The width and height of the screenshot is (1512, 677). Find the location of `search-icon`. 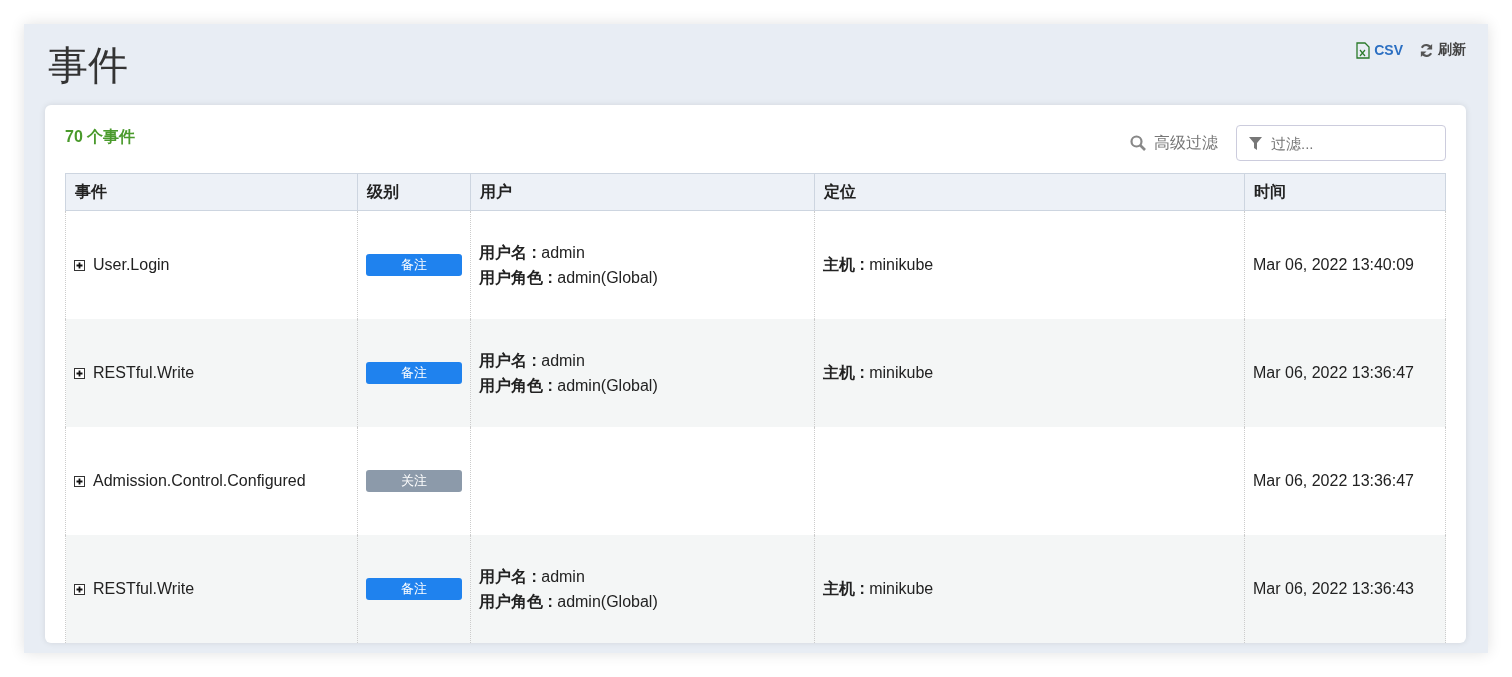

search-icon is located at coordinates (1138, 143).